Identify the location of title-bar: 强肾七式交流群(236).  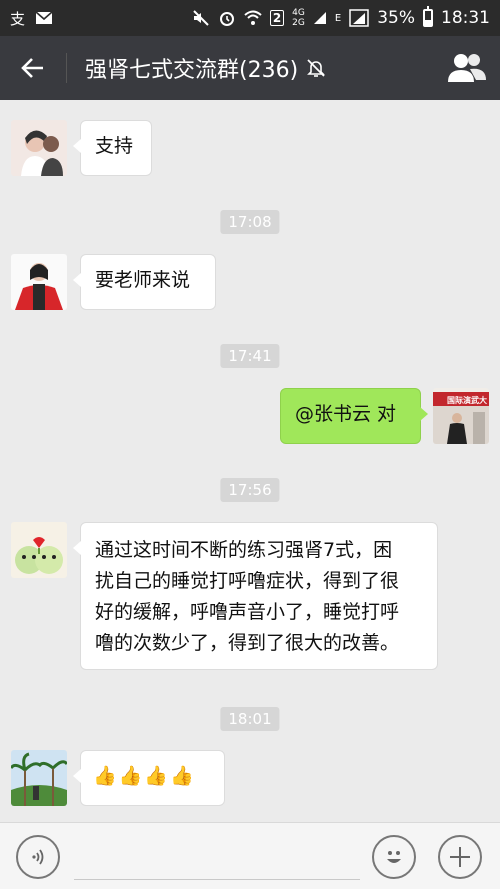
(250, 68).